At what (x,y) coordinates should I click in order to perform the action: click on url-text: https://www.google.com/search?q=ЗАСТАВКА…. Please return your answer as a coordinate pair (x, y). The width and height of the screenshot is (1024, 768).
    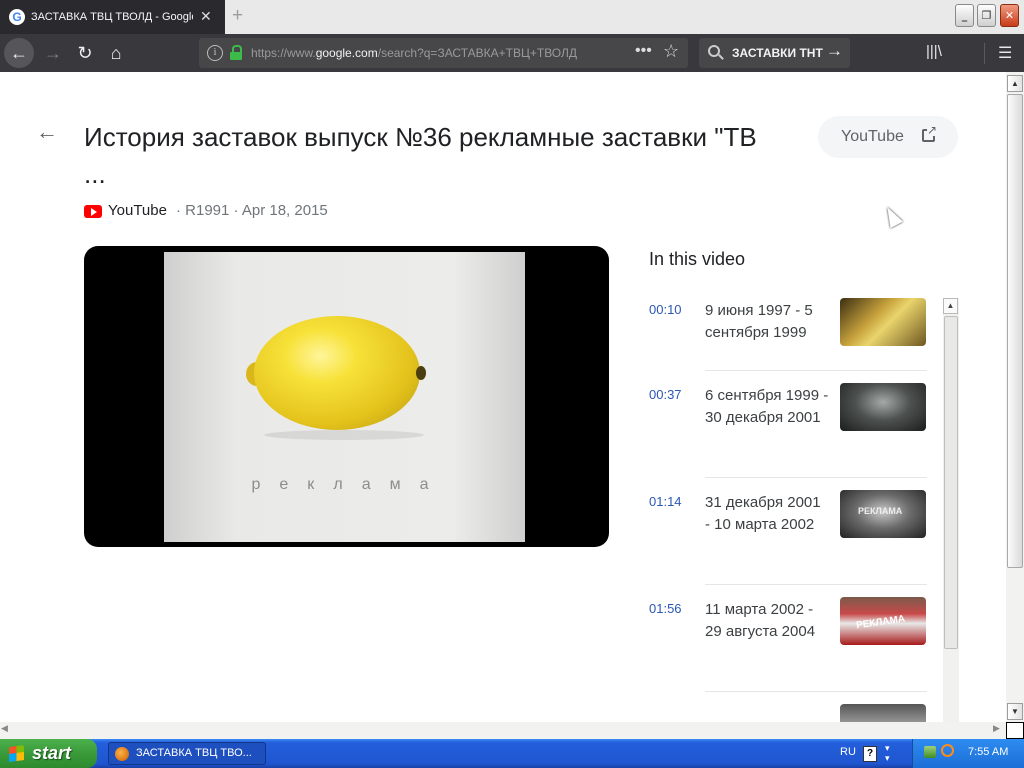
    Looking at the image, I should click on (436, 53).